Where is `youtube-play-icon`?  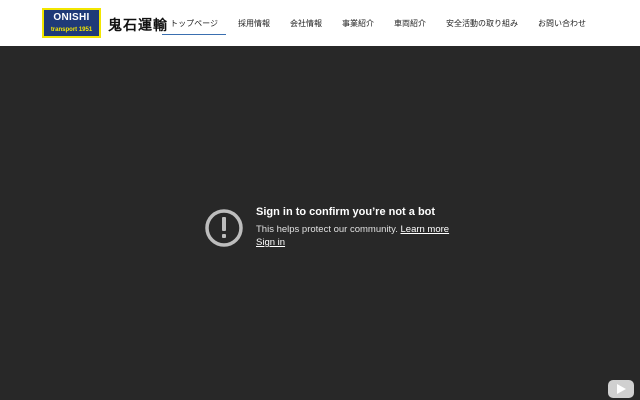
youtube-play-icon is located at coordinates (621, 389).